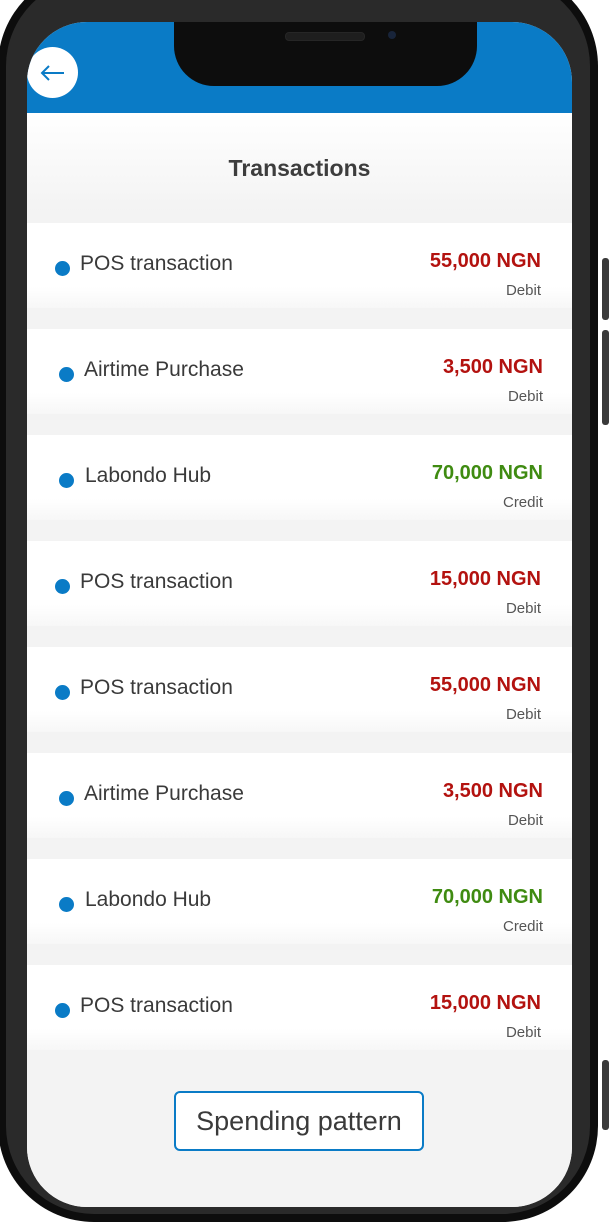 This screenshot has width=613, height=1229. Describe the element at coordinates (325, 54) in the screenshot. I see `phone-notch` at that location.